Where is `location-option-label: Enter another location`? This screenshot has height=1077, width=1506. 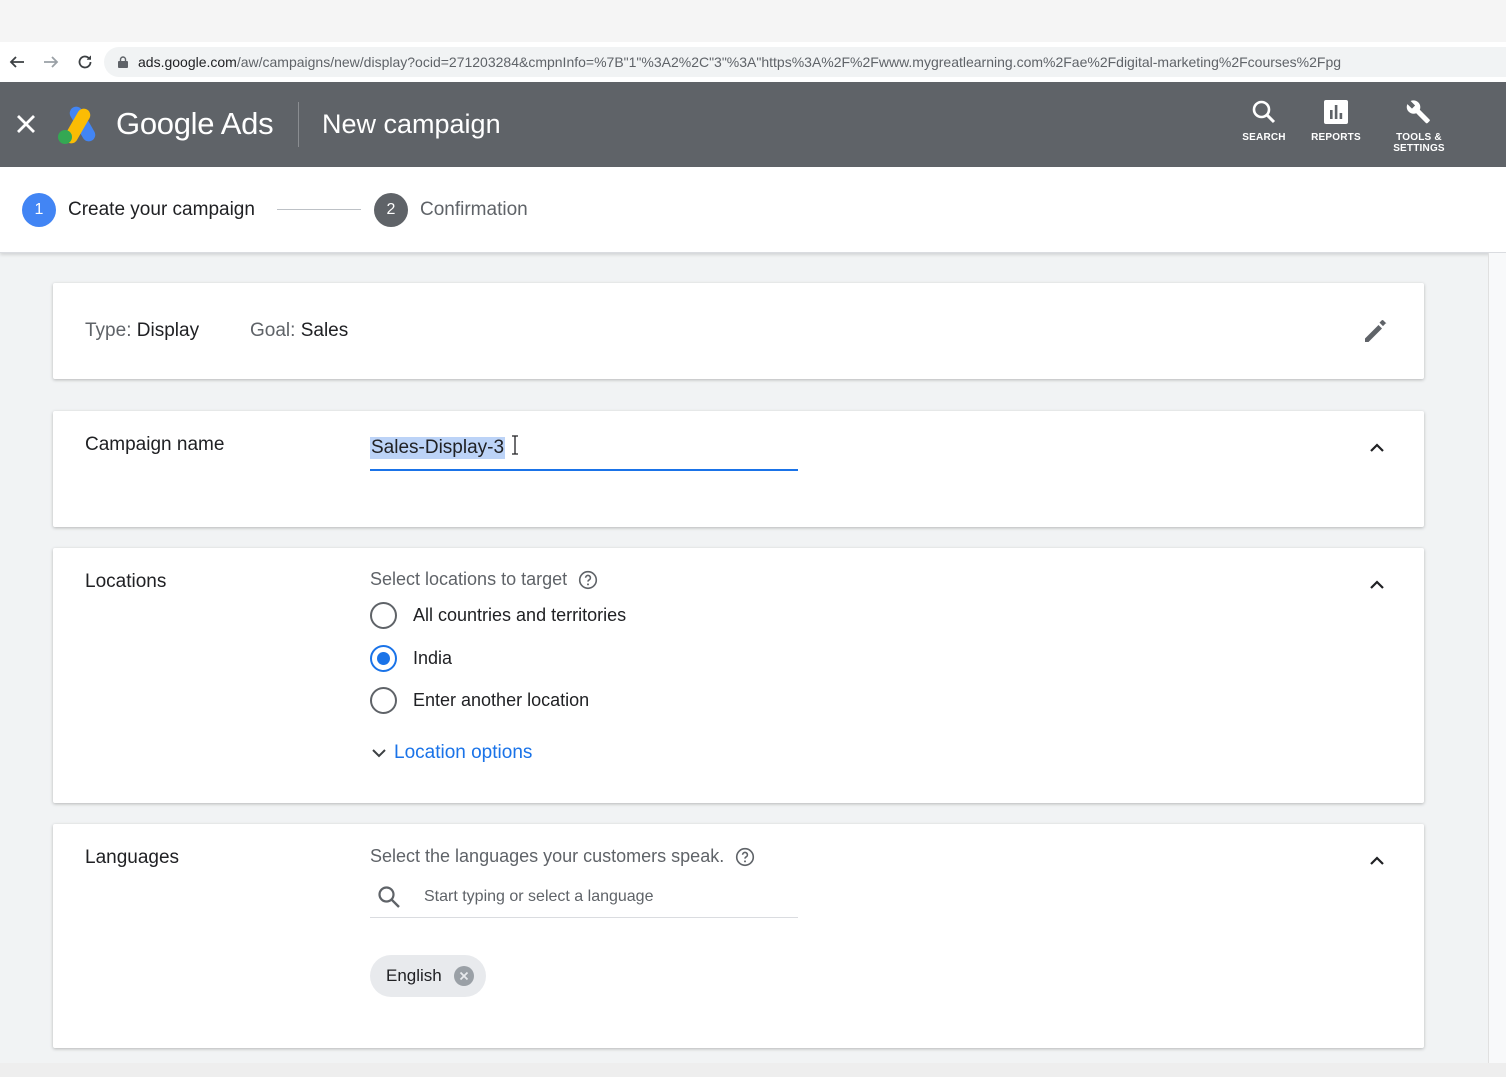
location-option-label: Enter another location is located at coordinates (501, 700).